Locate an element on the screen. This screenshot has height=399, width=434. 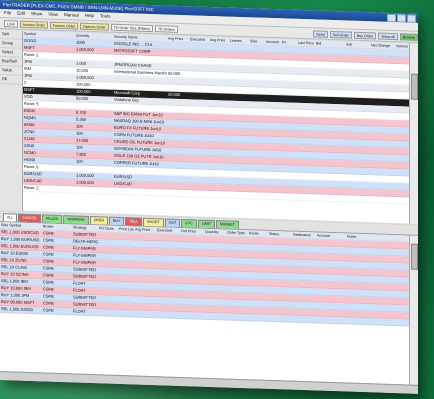
order-size-filter: TD Order Size (Filters) is located at coordinates (131, 27).